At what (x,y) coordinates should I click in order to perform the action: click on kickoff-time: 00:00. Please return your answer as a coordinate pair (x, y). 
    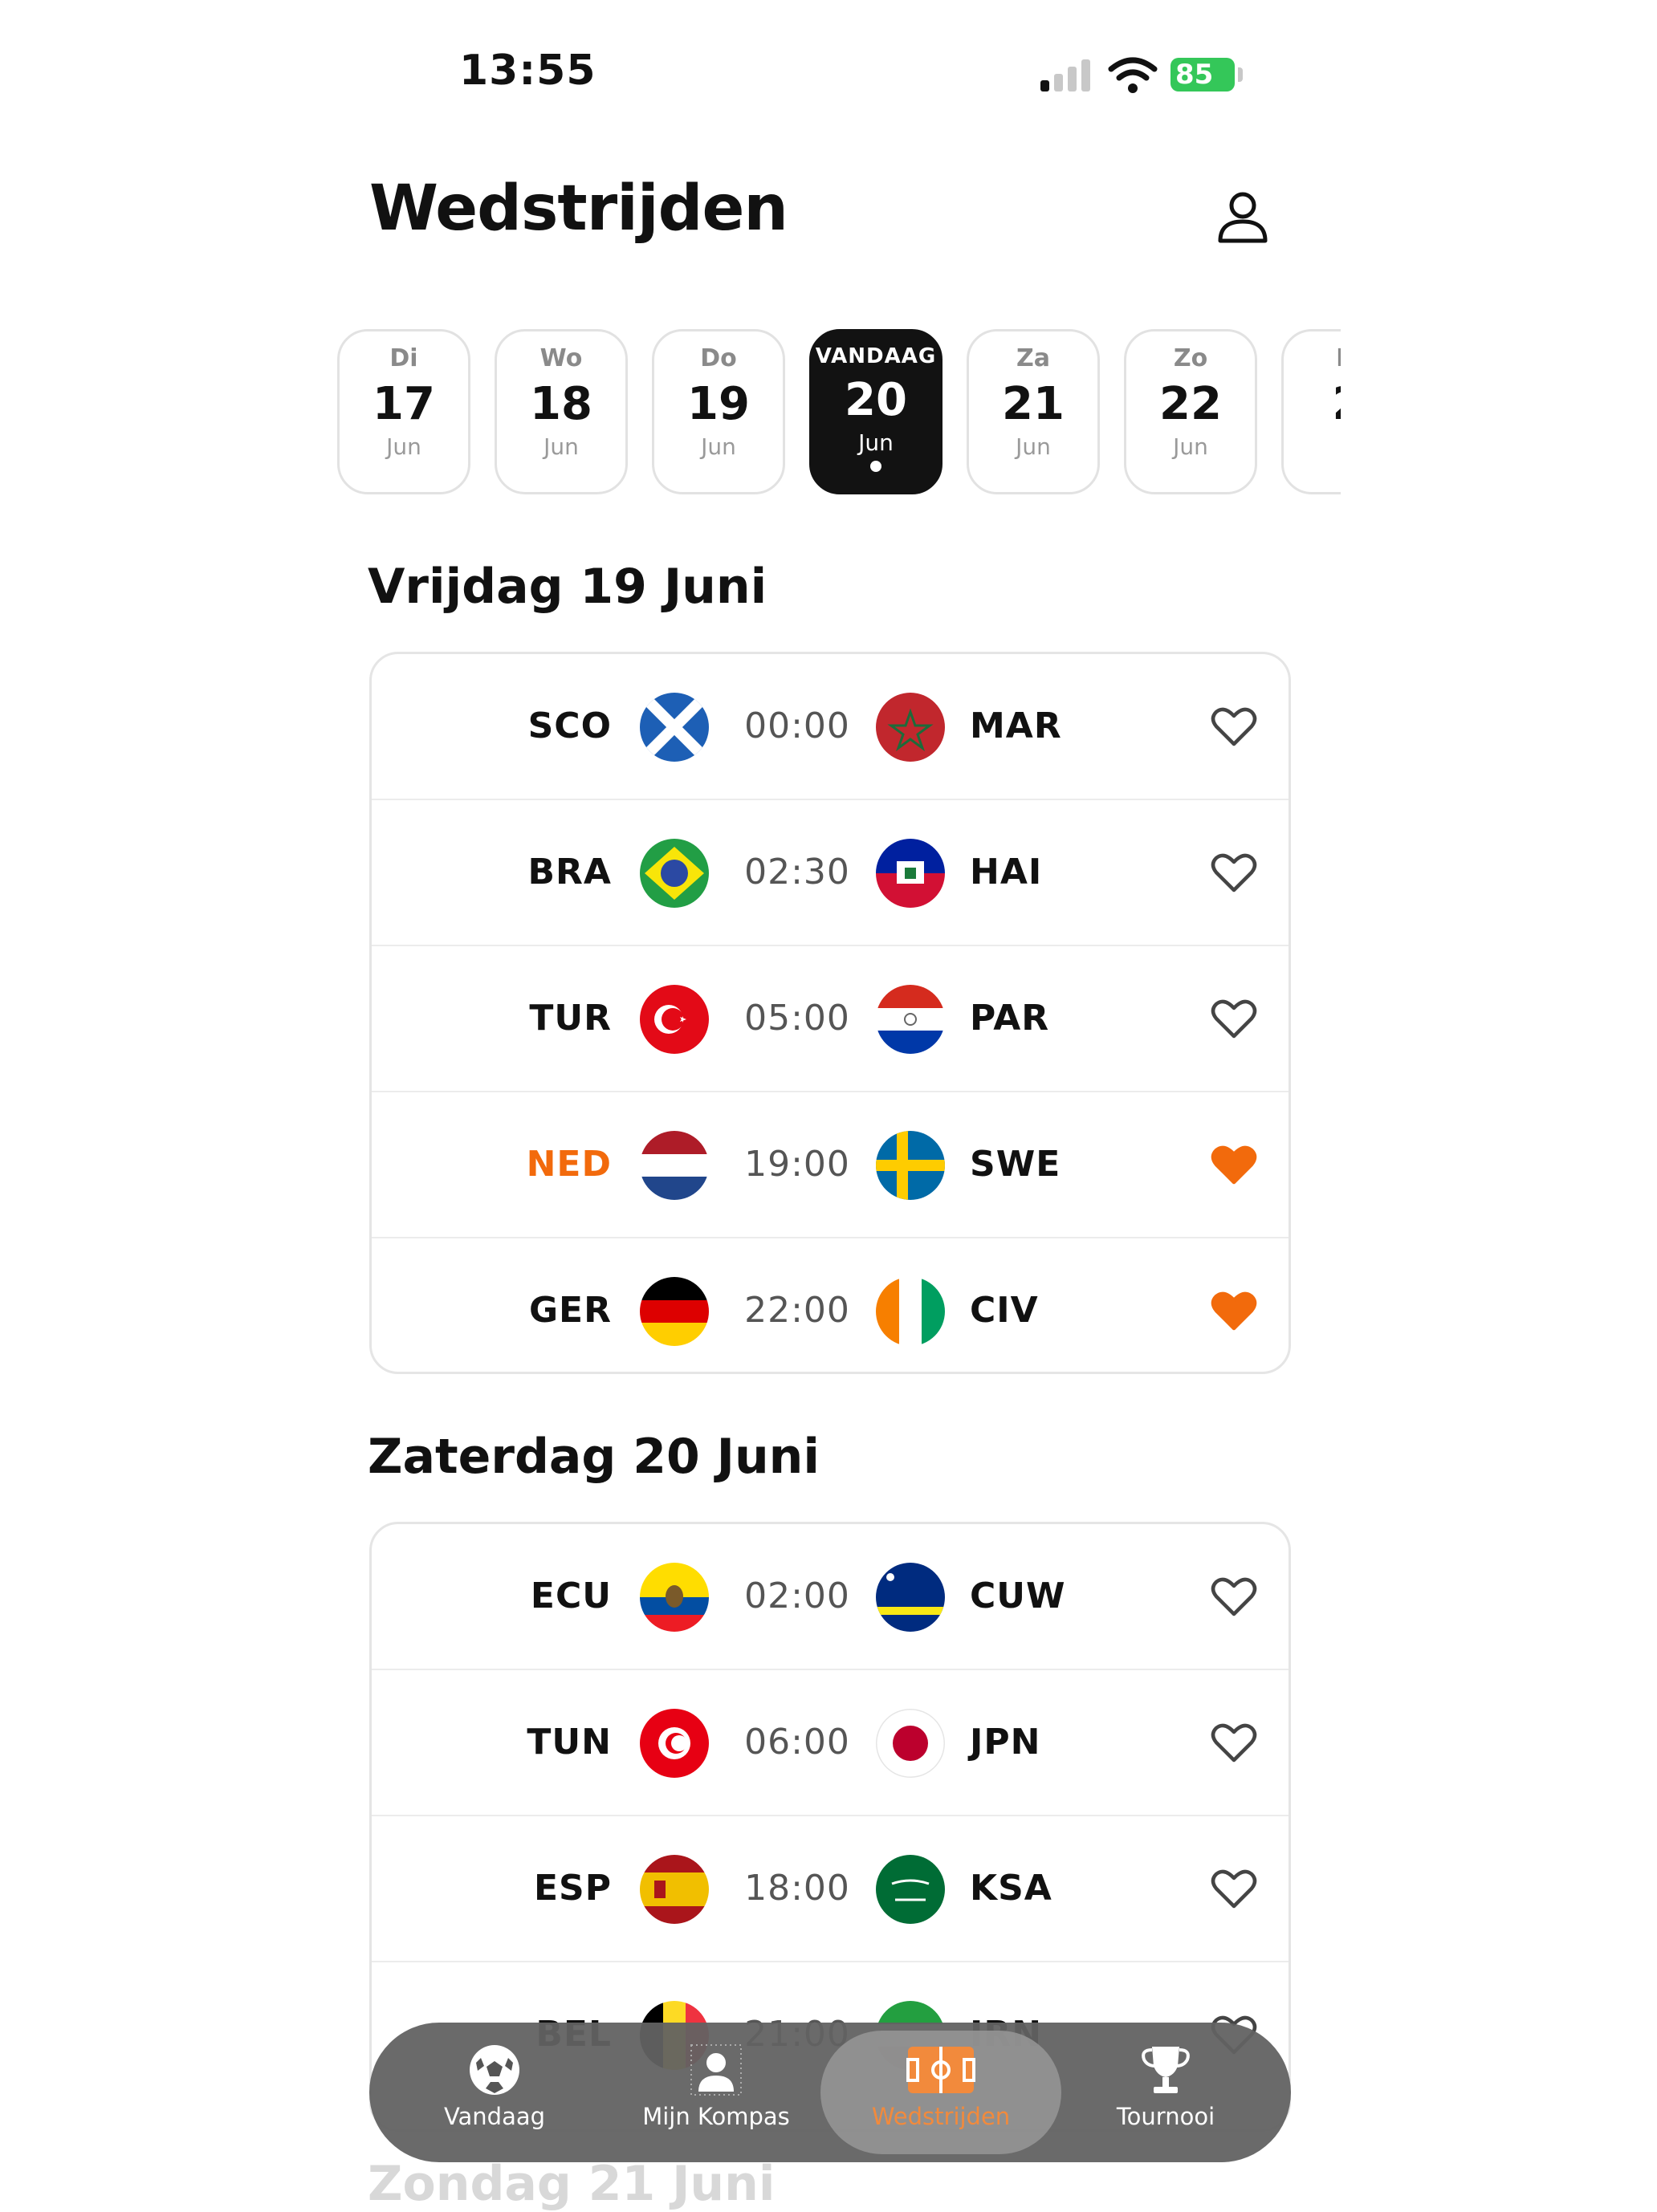
    Looking at the image, I should click on (797, 725).